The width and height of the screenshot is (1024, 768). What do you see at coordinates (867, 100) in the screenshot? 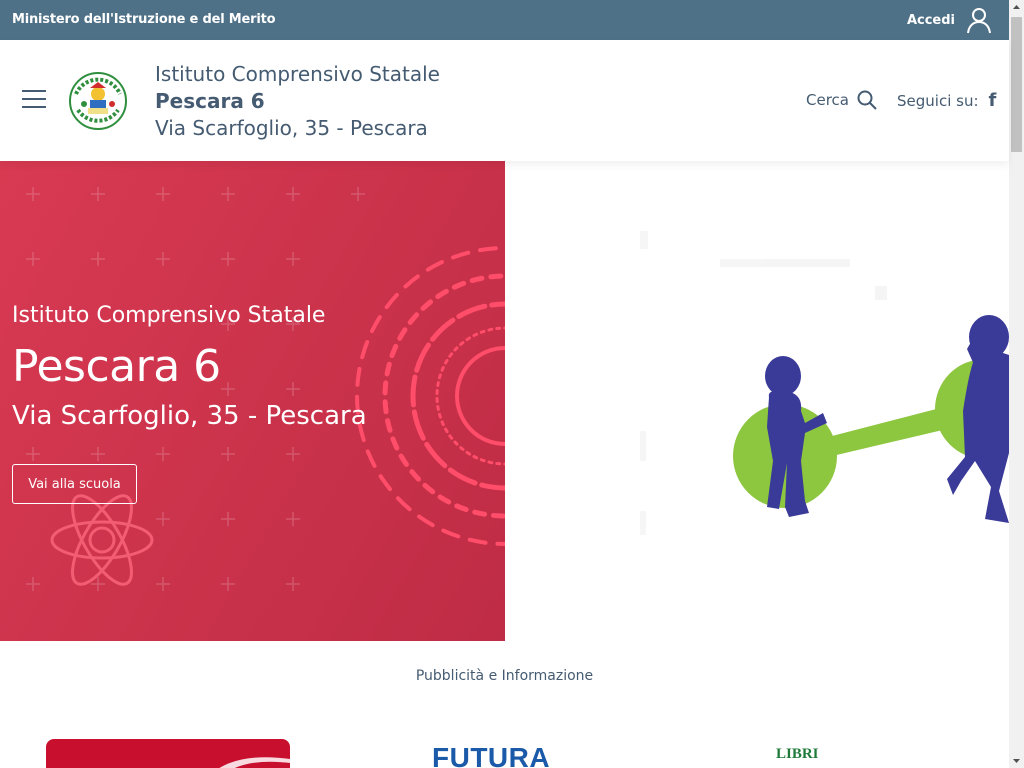
I see `search-icon` at bounding box center [867, 100].